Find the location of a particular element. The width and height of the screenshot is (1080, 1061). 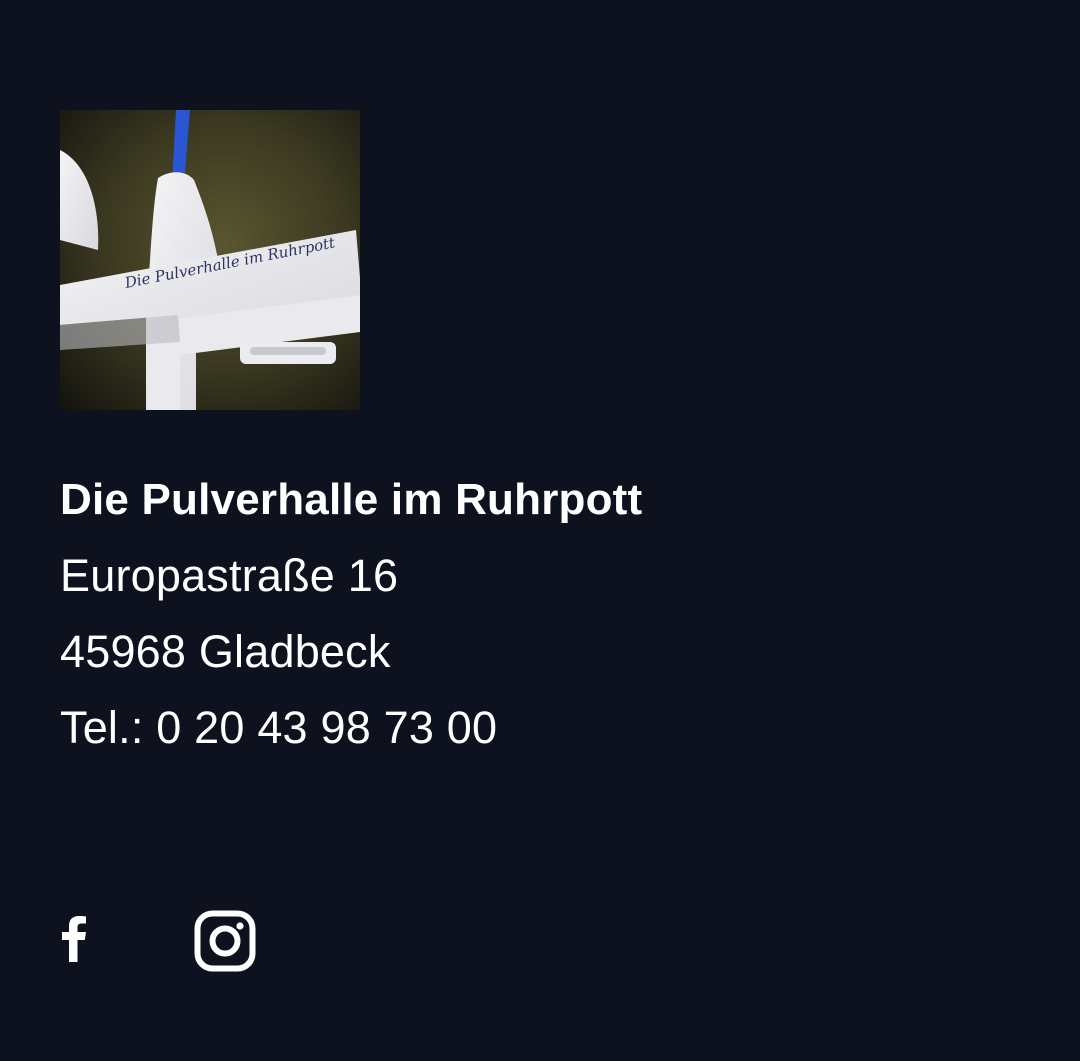

instagram-icon is located at coordinates (225, 941).